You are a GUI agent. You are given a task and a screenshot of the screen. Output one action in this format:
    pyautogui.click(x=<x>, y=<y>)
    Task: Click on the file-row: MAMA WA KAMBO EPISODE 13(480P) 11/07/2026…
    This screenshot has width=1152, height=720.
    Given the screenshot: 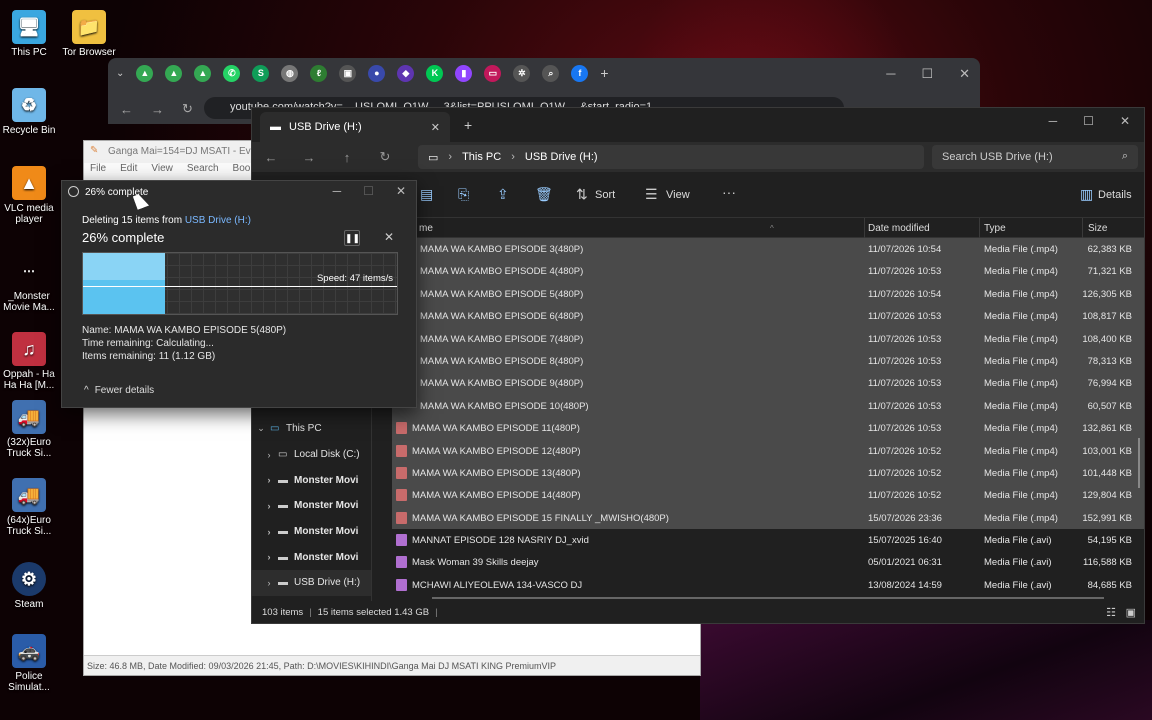 What is the action you would take?
    pyautogui.click(x=768, y=473)
    